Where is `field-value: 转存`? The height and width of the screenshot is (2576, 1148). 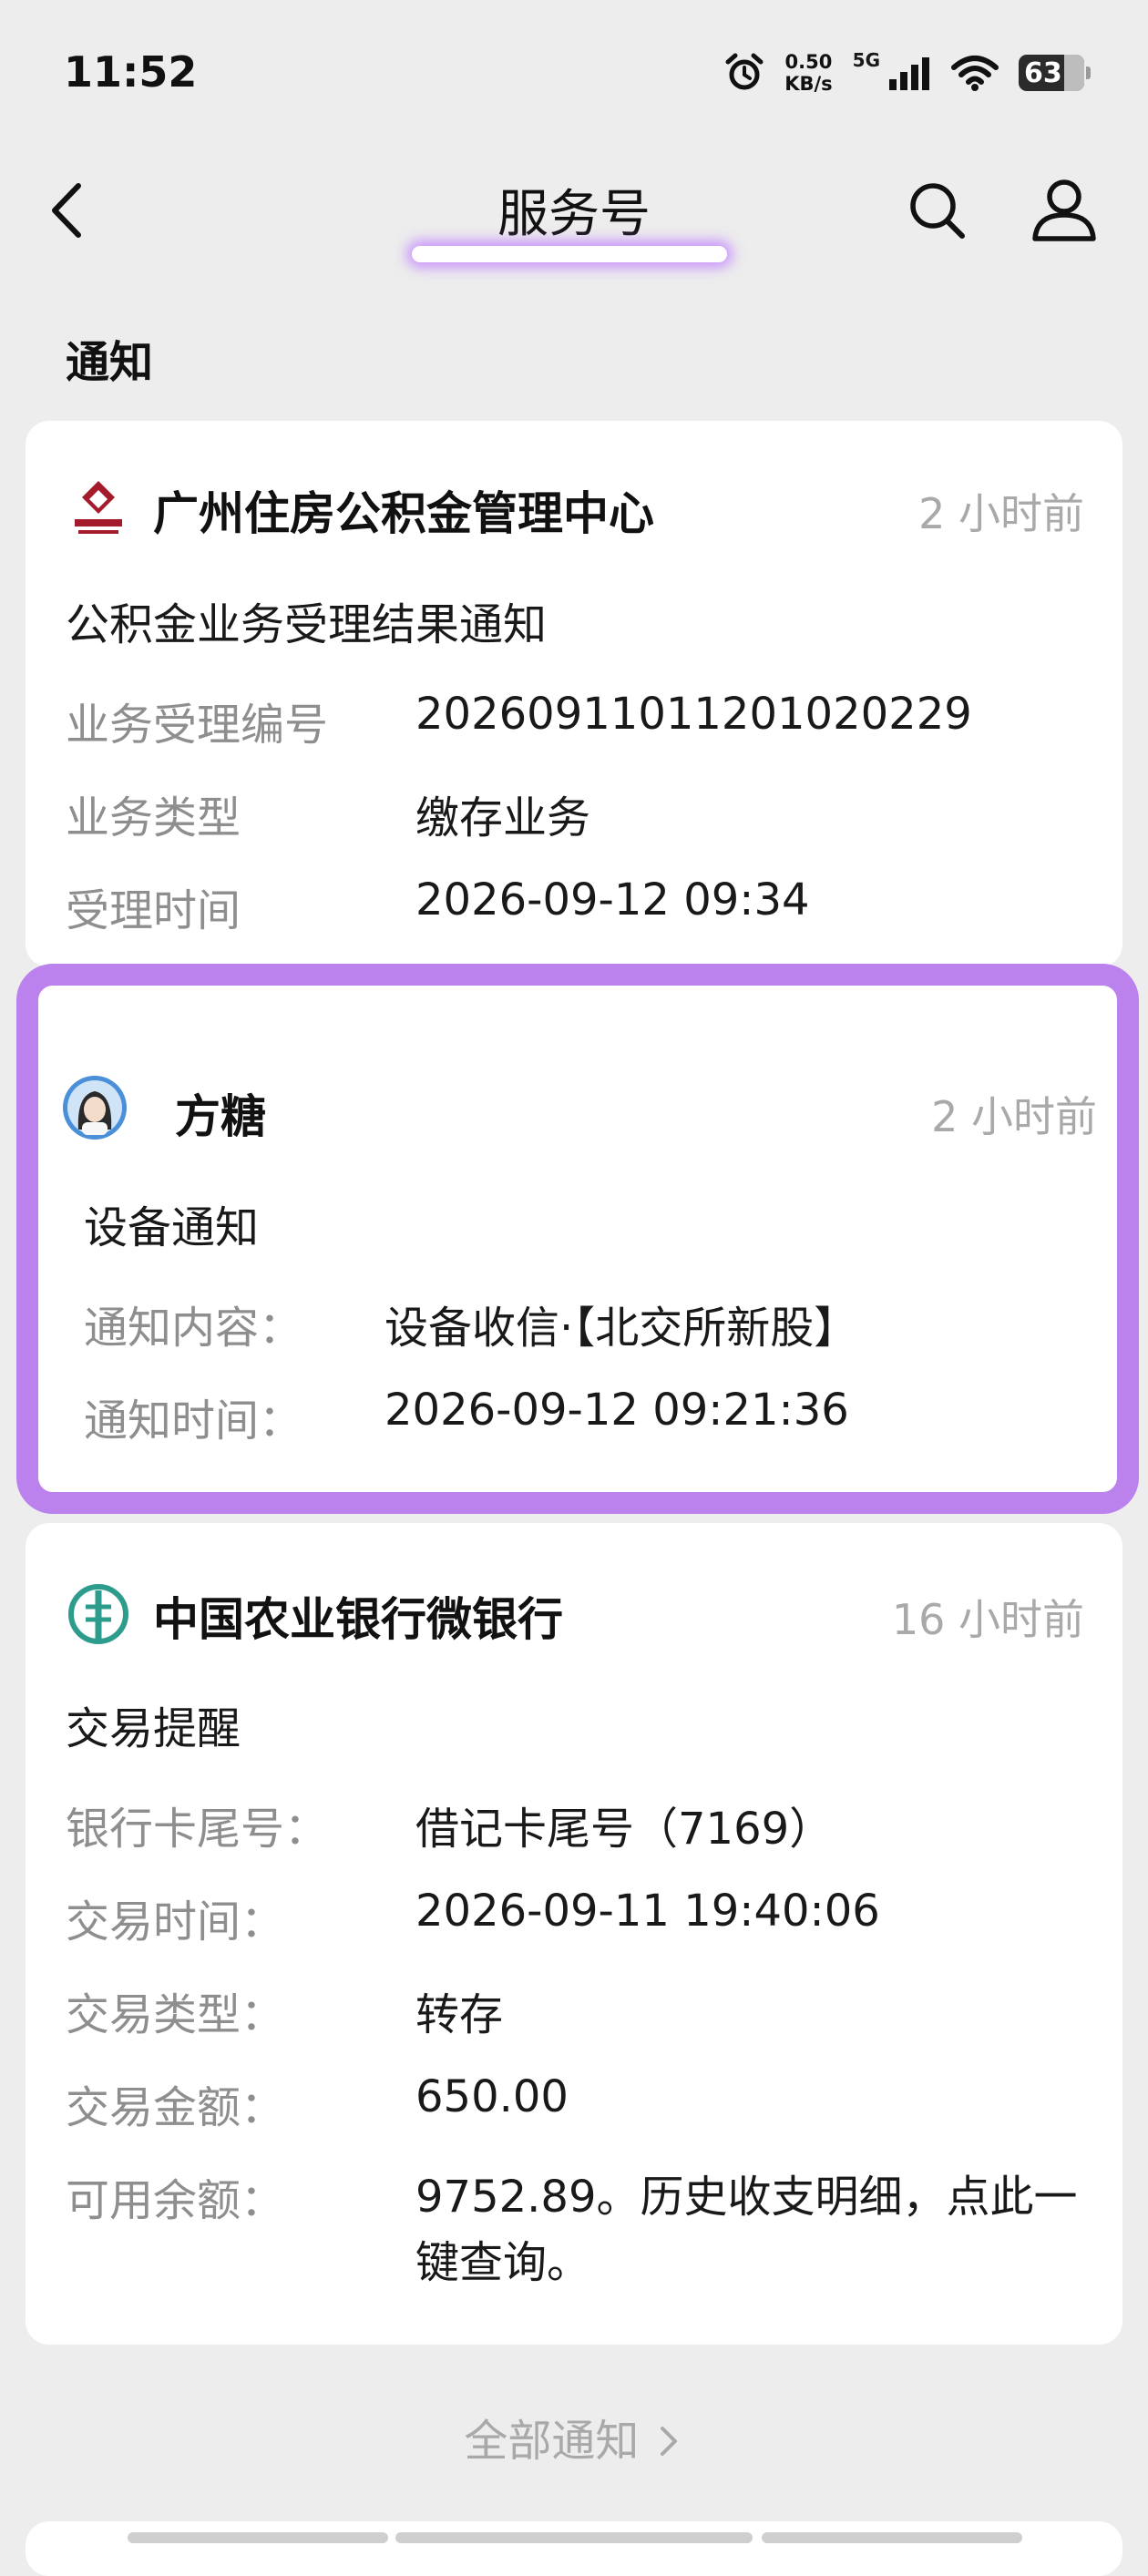 field-value: 转存 is located at coordinates (460, 2014).